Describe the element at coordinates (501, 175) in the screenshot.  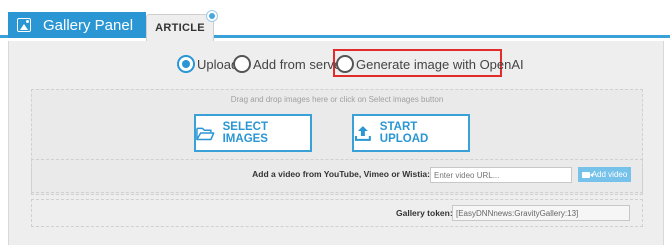
I see `video-url-input` at that location.